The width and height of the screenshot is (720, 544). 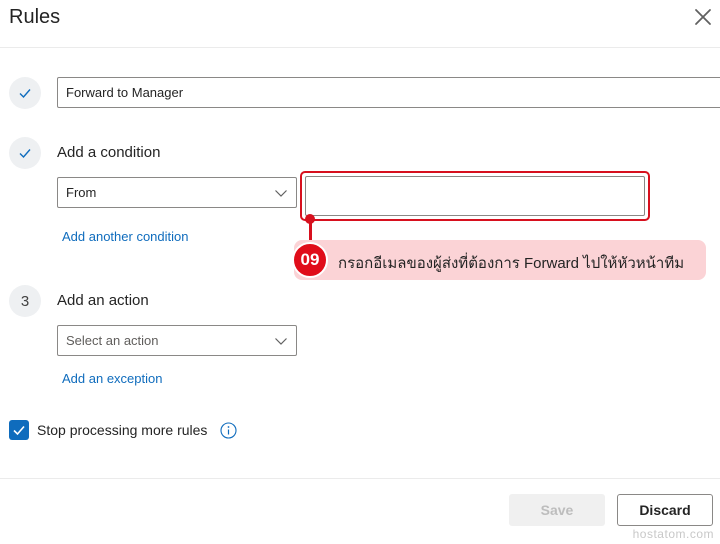 I want to click on close-icon, so click(x=703, y=17).